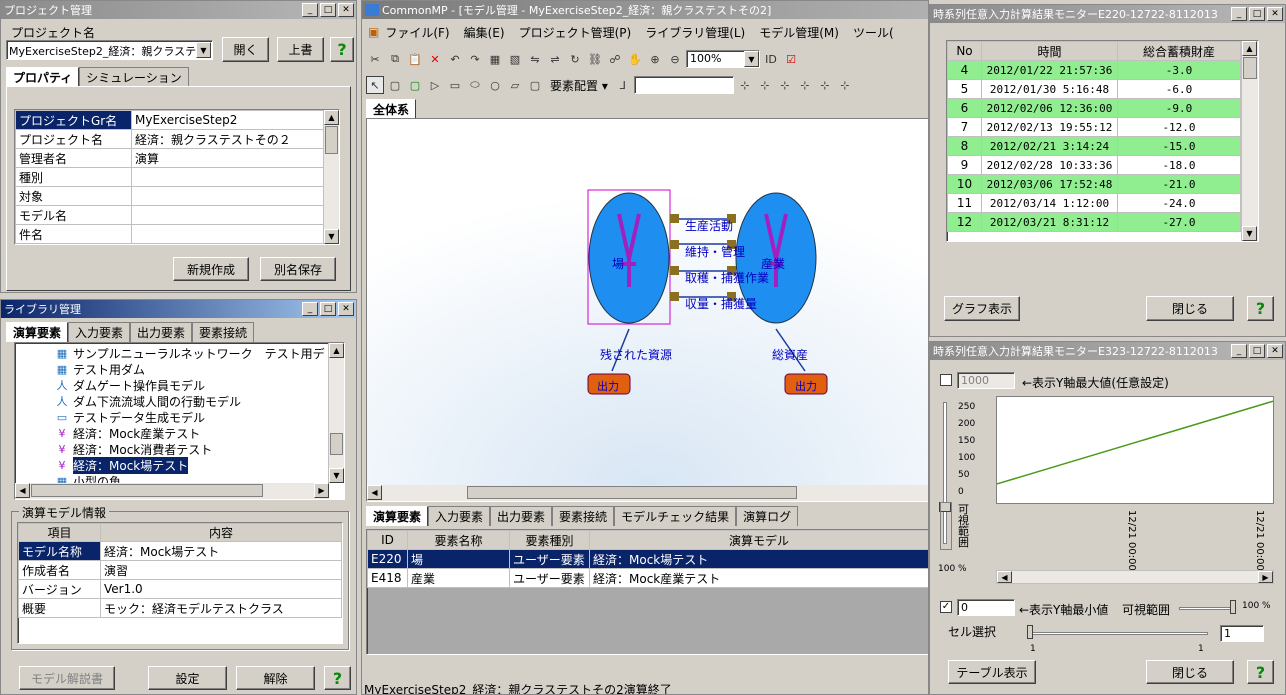 The height and width of the screenshot is (695, 1286). What do you see at coordinates (595, 59) in the screenshot?
I see `link-icon: ⛓` at bounding box center [595, 59].